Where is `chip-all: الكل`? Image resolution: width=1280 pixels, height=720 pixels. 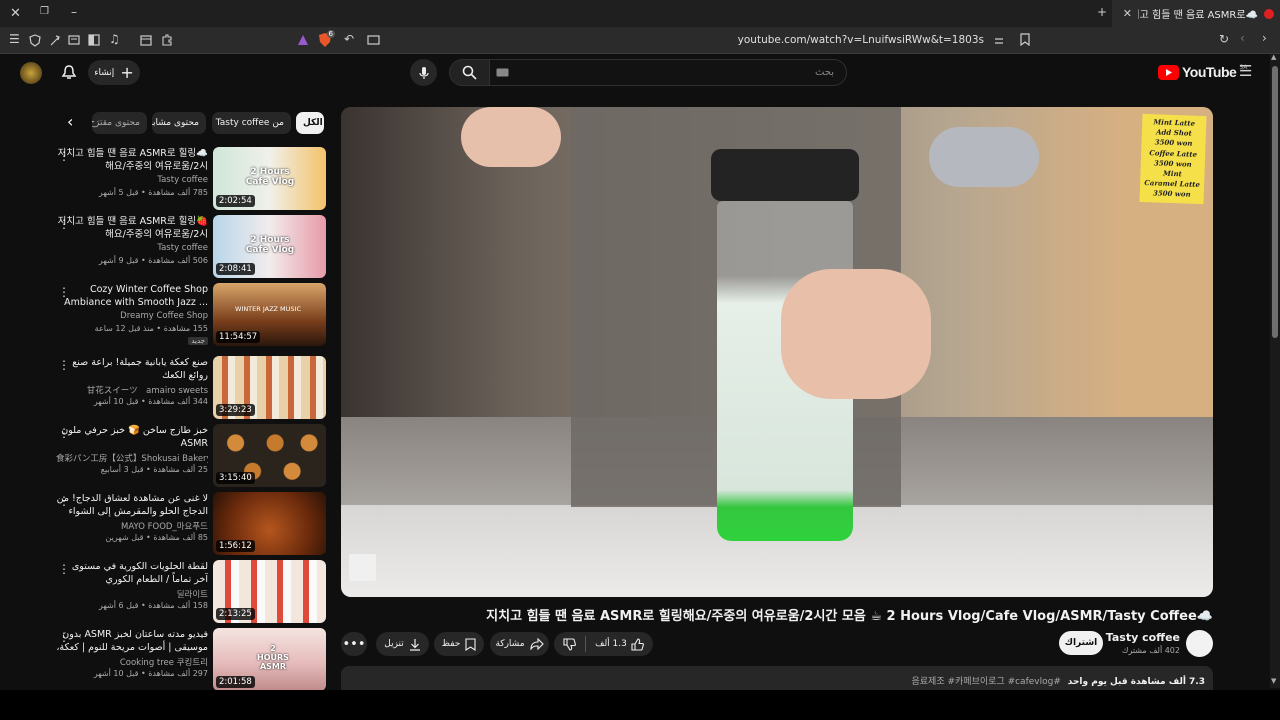
chip-all: الكل is located at coordinates (310, 123).